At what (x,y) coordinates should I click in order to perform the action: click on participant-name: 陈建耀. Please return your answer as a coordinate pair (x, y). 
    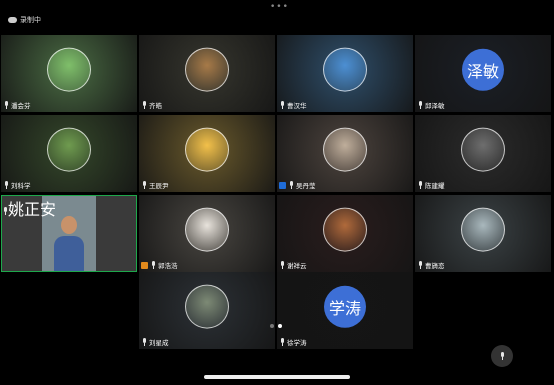
    Looking at the image, I should click on (435, 186).